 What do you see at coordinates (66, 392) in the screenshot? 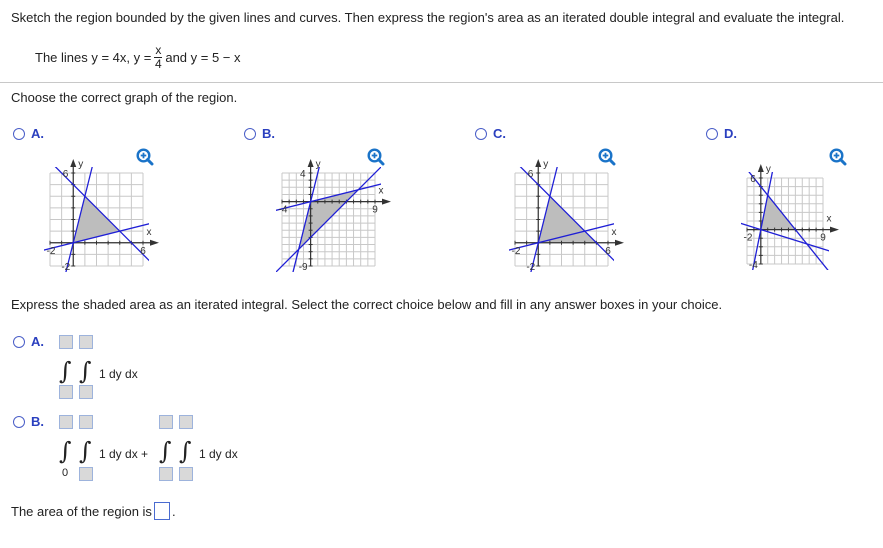
I see `lower-limit-outer-input` at bounding box center [66, 392].